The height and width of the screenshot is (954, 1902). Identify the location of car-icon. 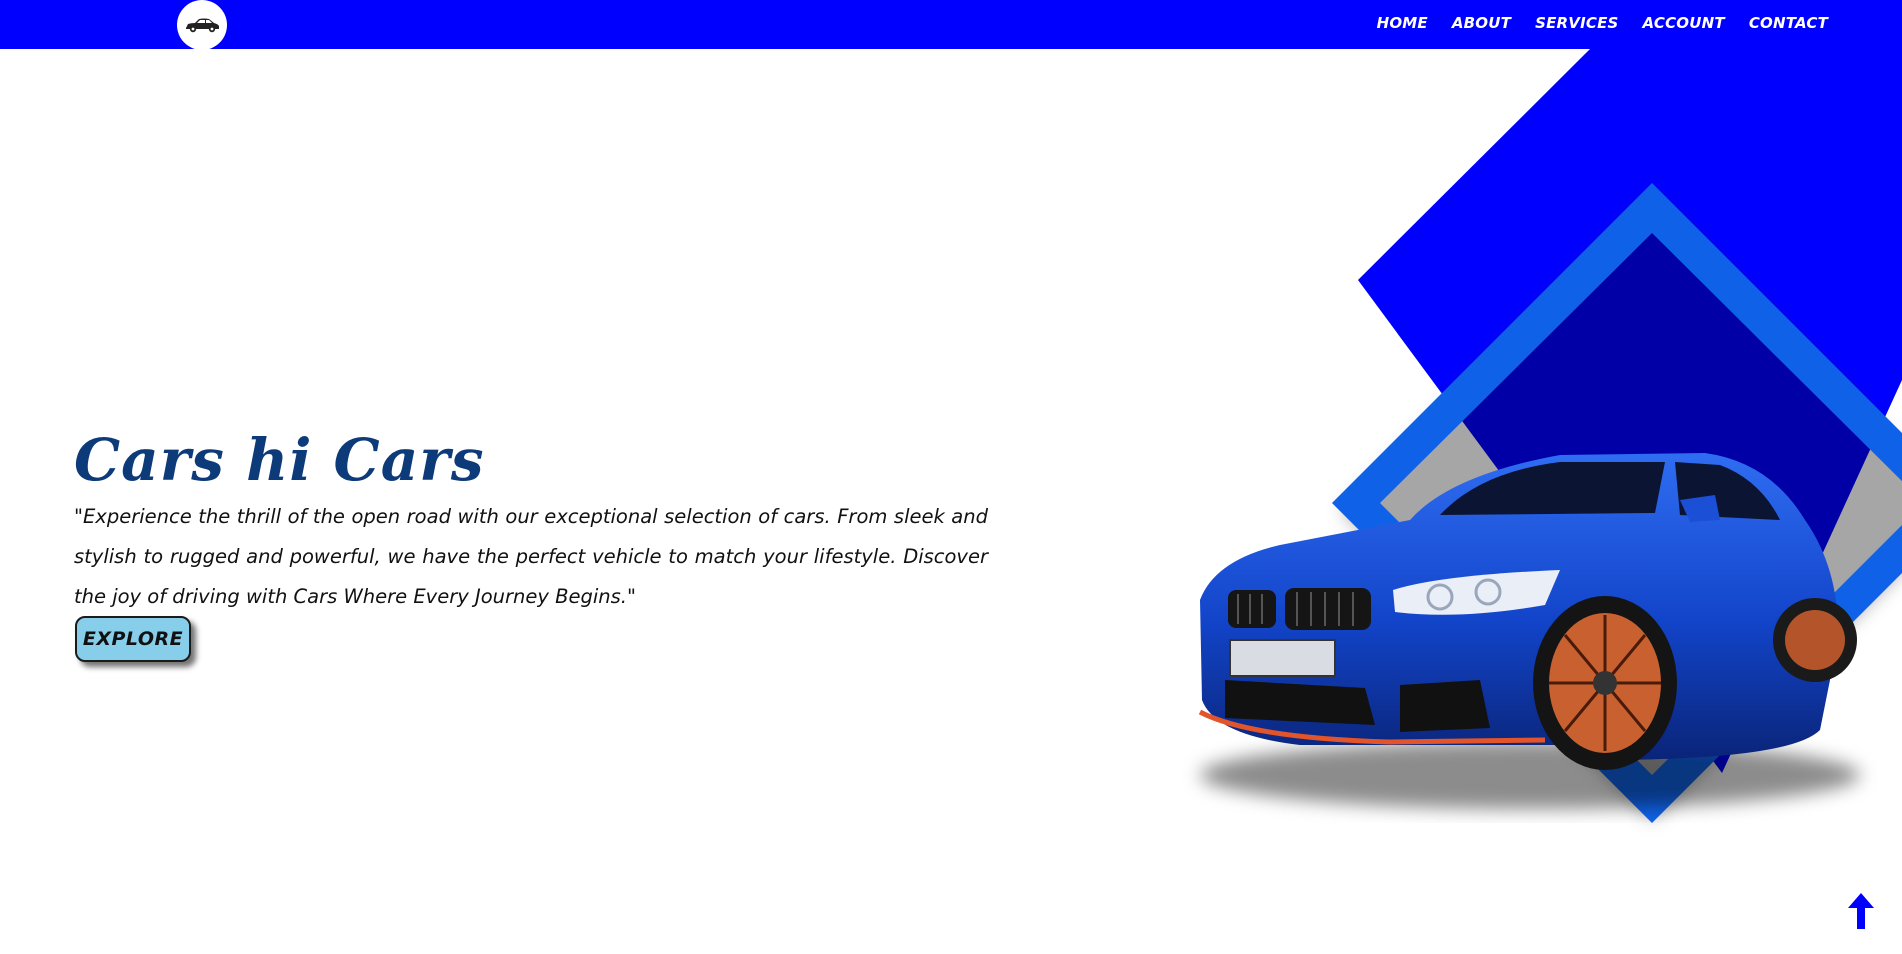
(202, 25).